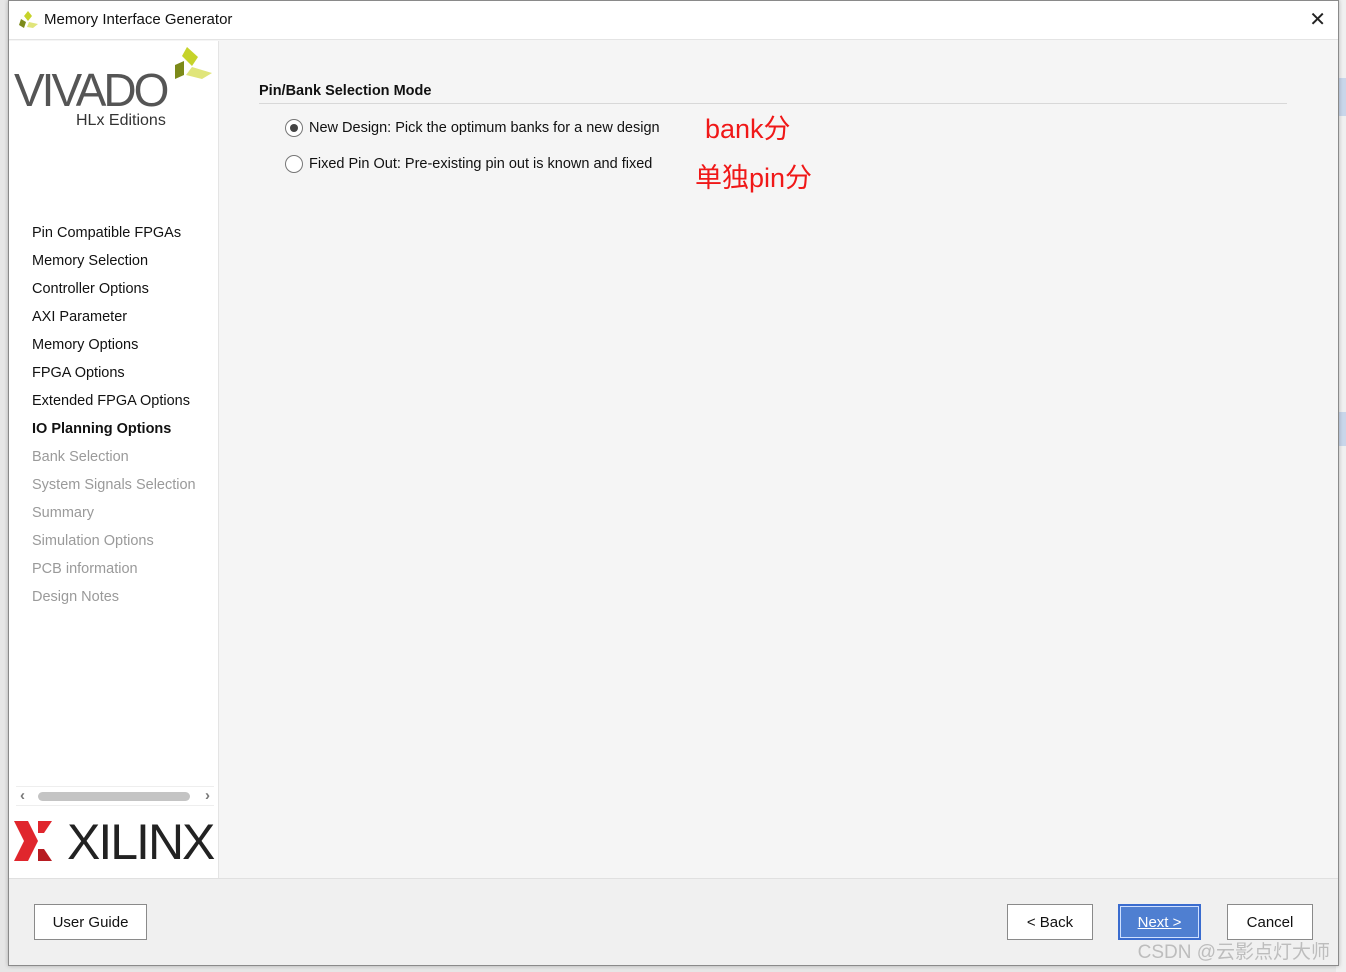  I want to click on step-item: Simulation Options, so click(93, 541).